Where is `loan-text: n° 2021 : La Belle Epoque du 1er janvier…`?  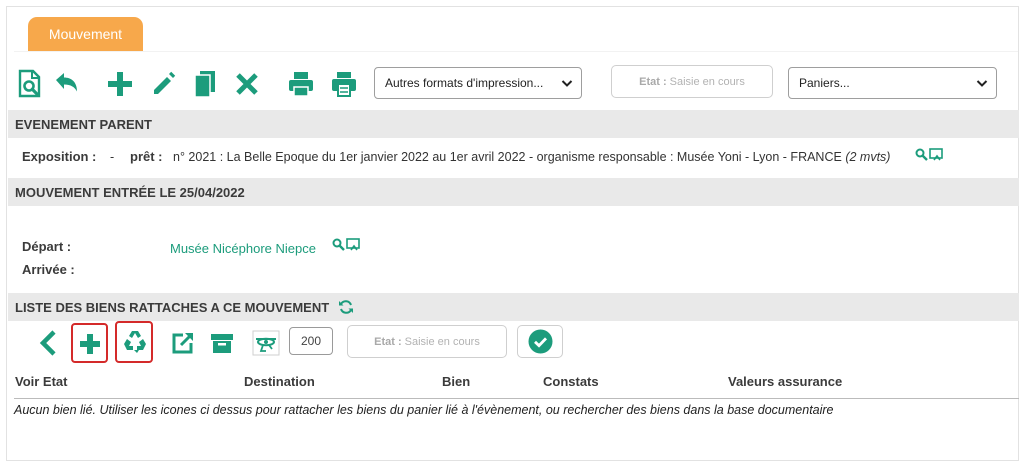 loan-text: n° 2021 : La Belle Epoque du 1er janvier… is located at coordinates (531, 157).